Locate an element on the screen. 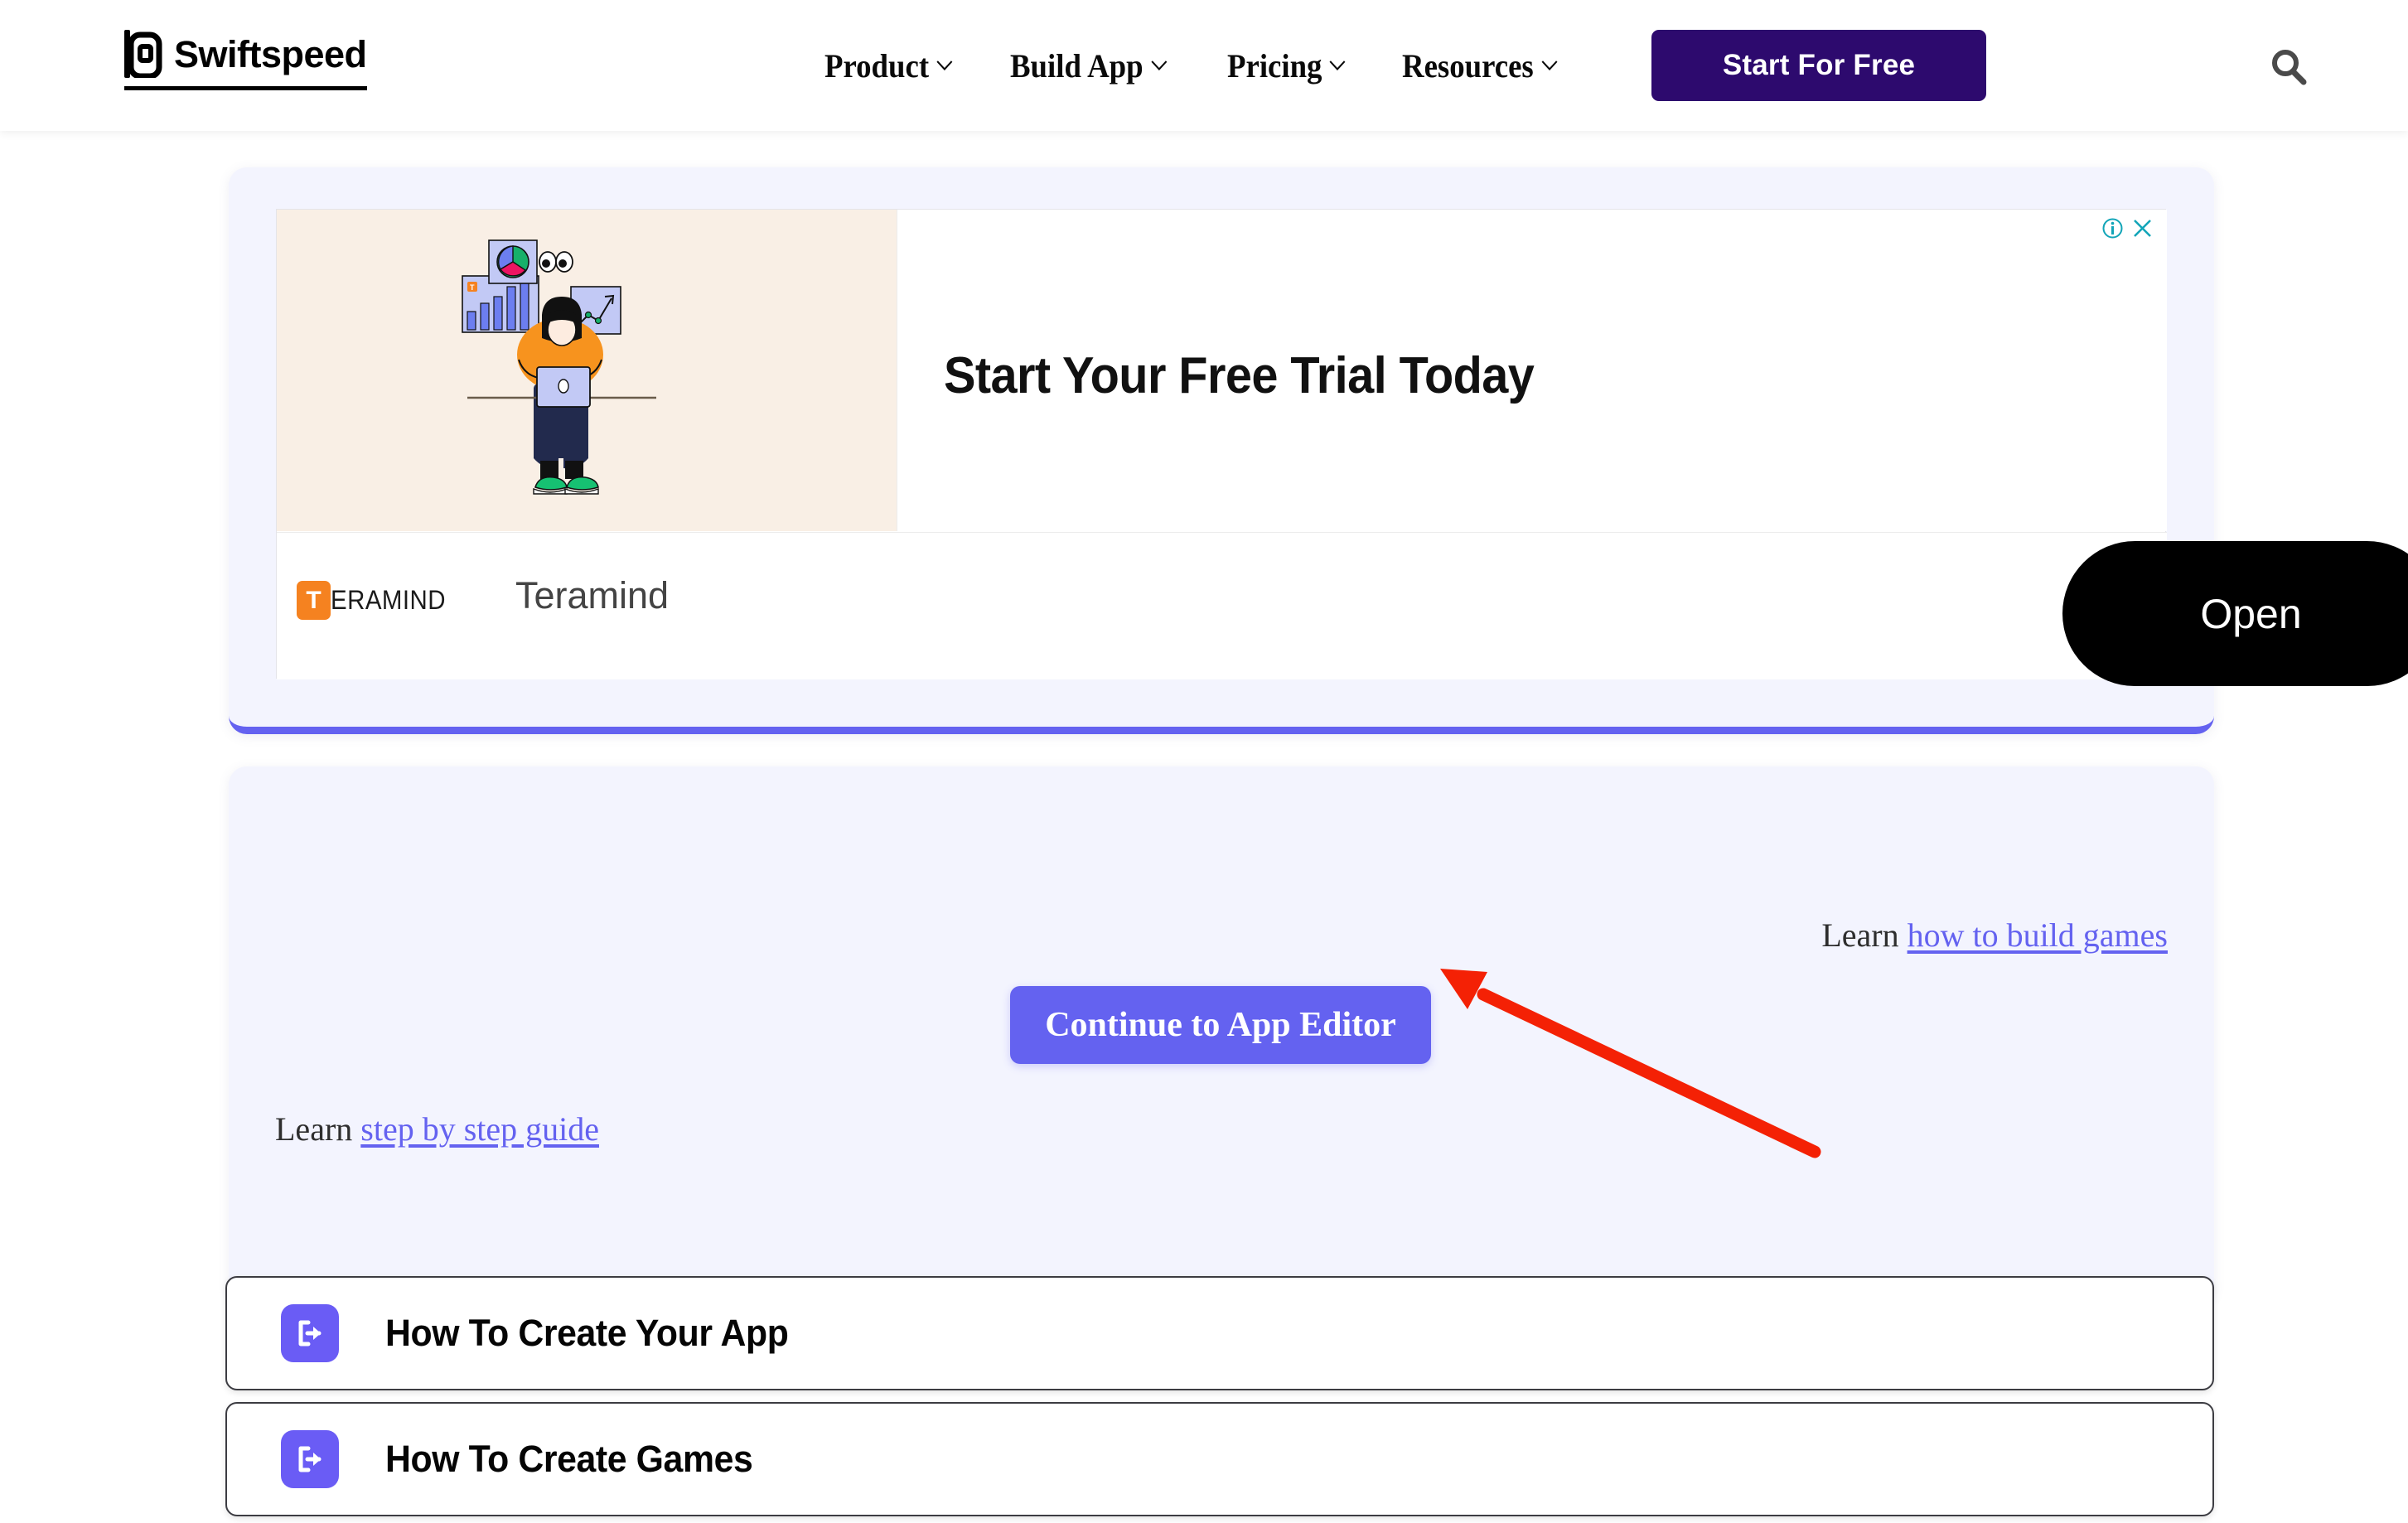 Image resolution: width=2408 pixels, height=1523 pixels. accordion-item-label: How To Create Games is located at coordinates (569, 1459).